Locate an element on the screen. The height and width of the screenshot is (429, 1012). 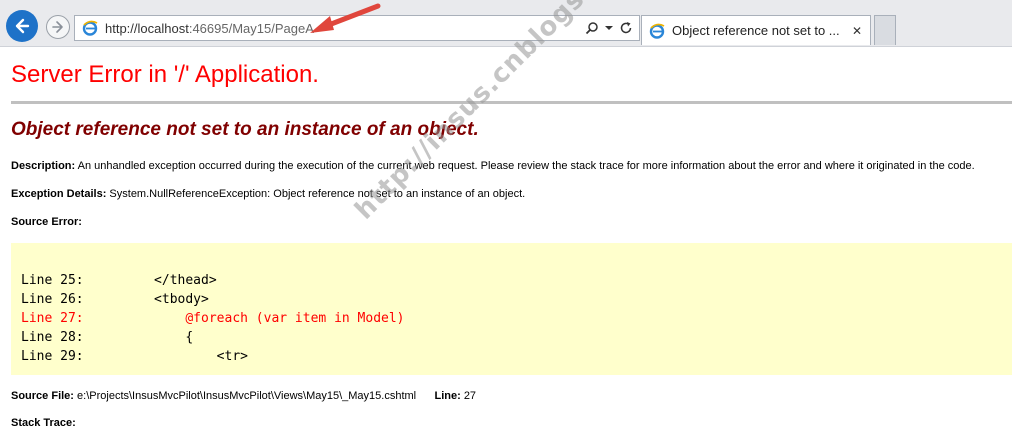
address-tools is located at coordinates (612, 28).